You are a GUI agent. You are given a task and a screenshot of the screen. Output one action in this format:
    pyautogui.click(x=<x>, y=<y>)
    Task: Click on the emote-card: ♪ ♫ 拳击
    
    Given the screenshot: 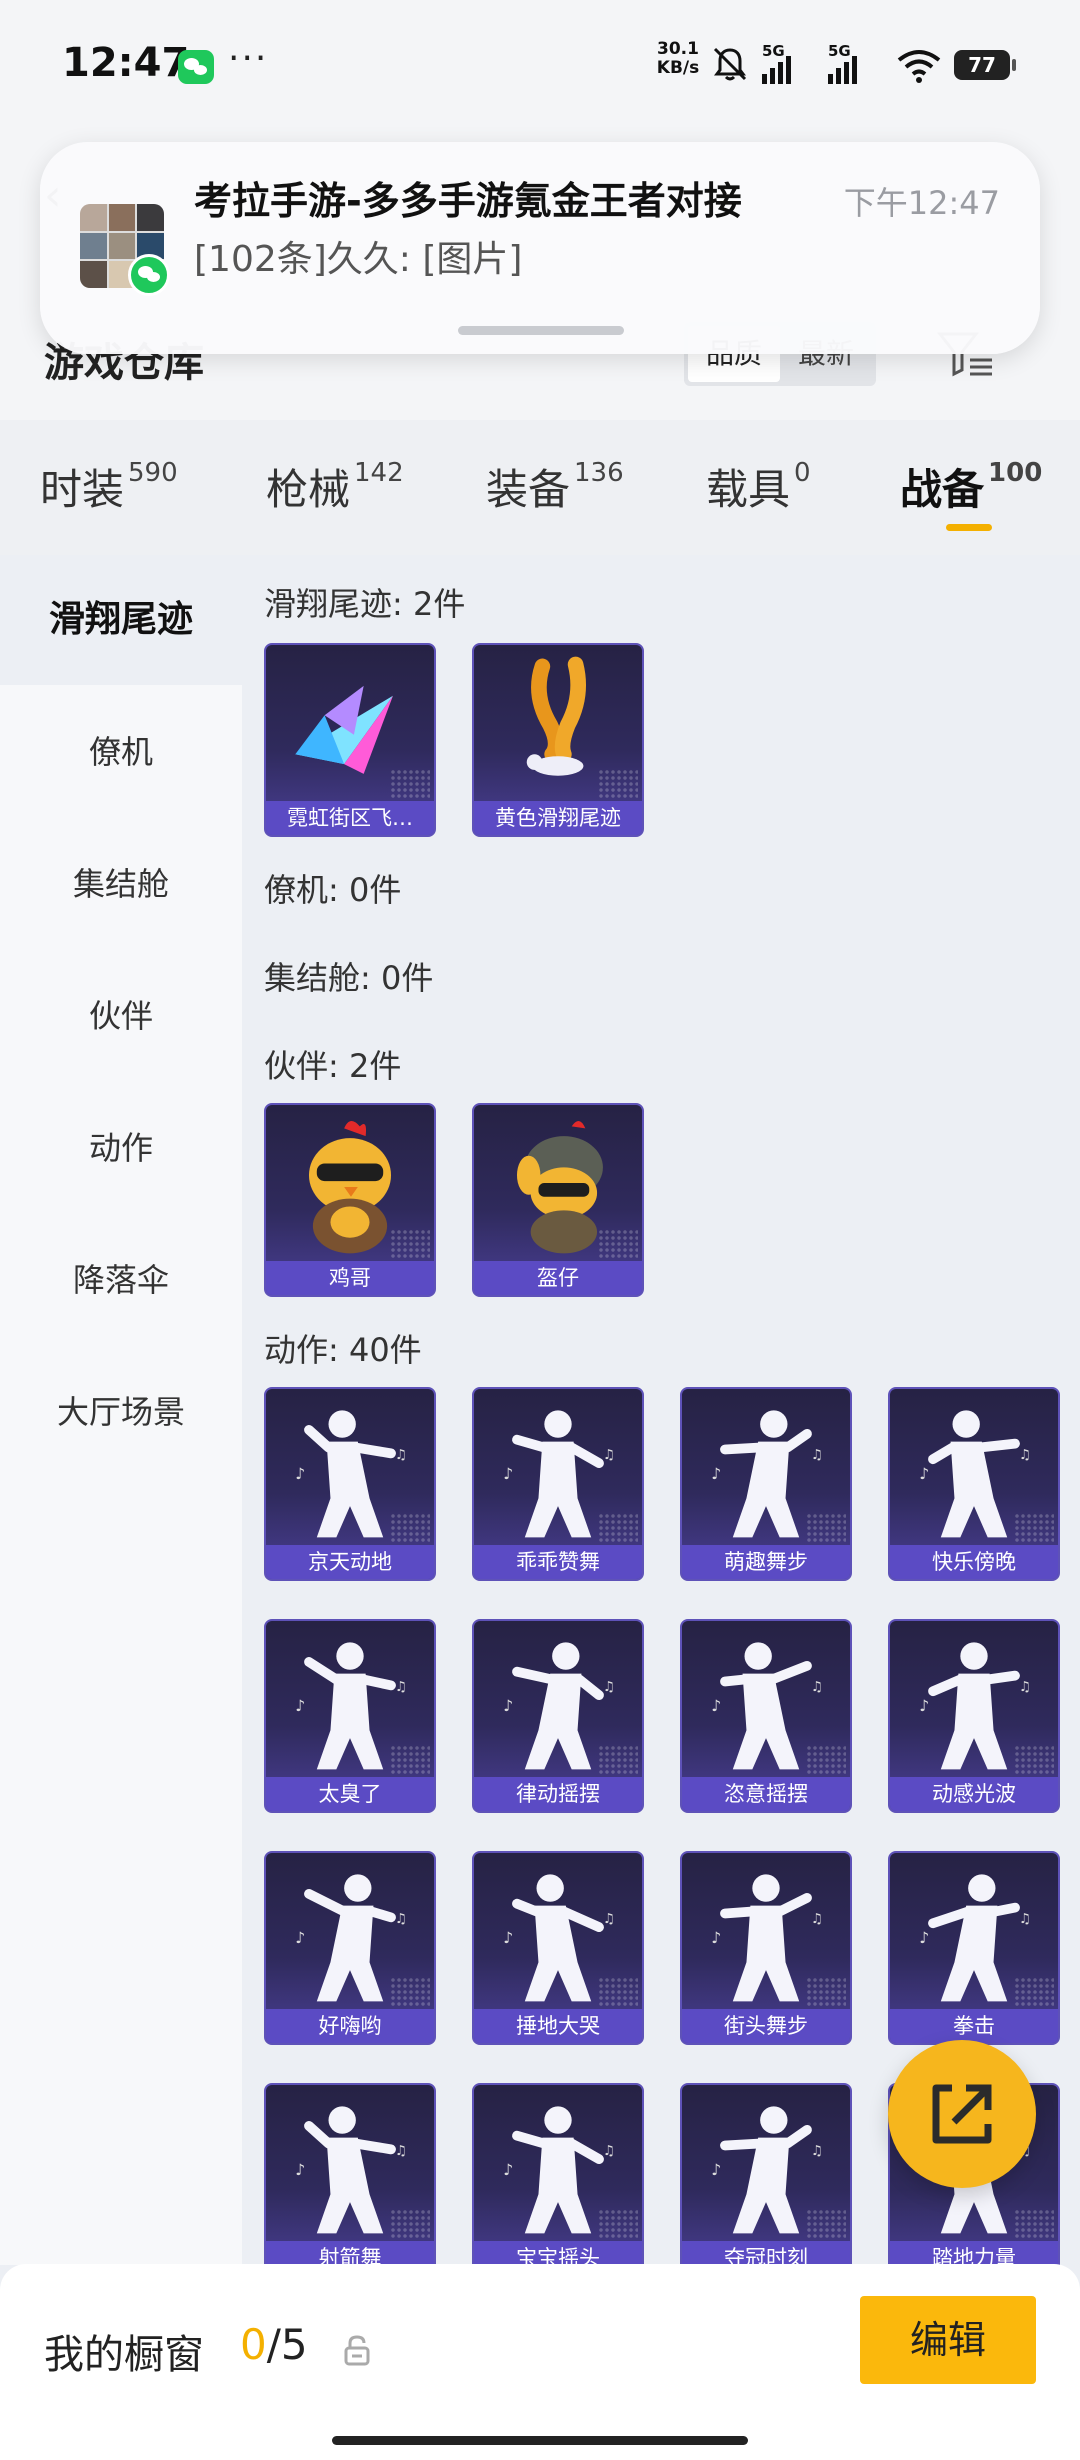 What is the action you would take?
    pyautogui.click(x=974, y=1948)
    